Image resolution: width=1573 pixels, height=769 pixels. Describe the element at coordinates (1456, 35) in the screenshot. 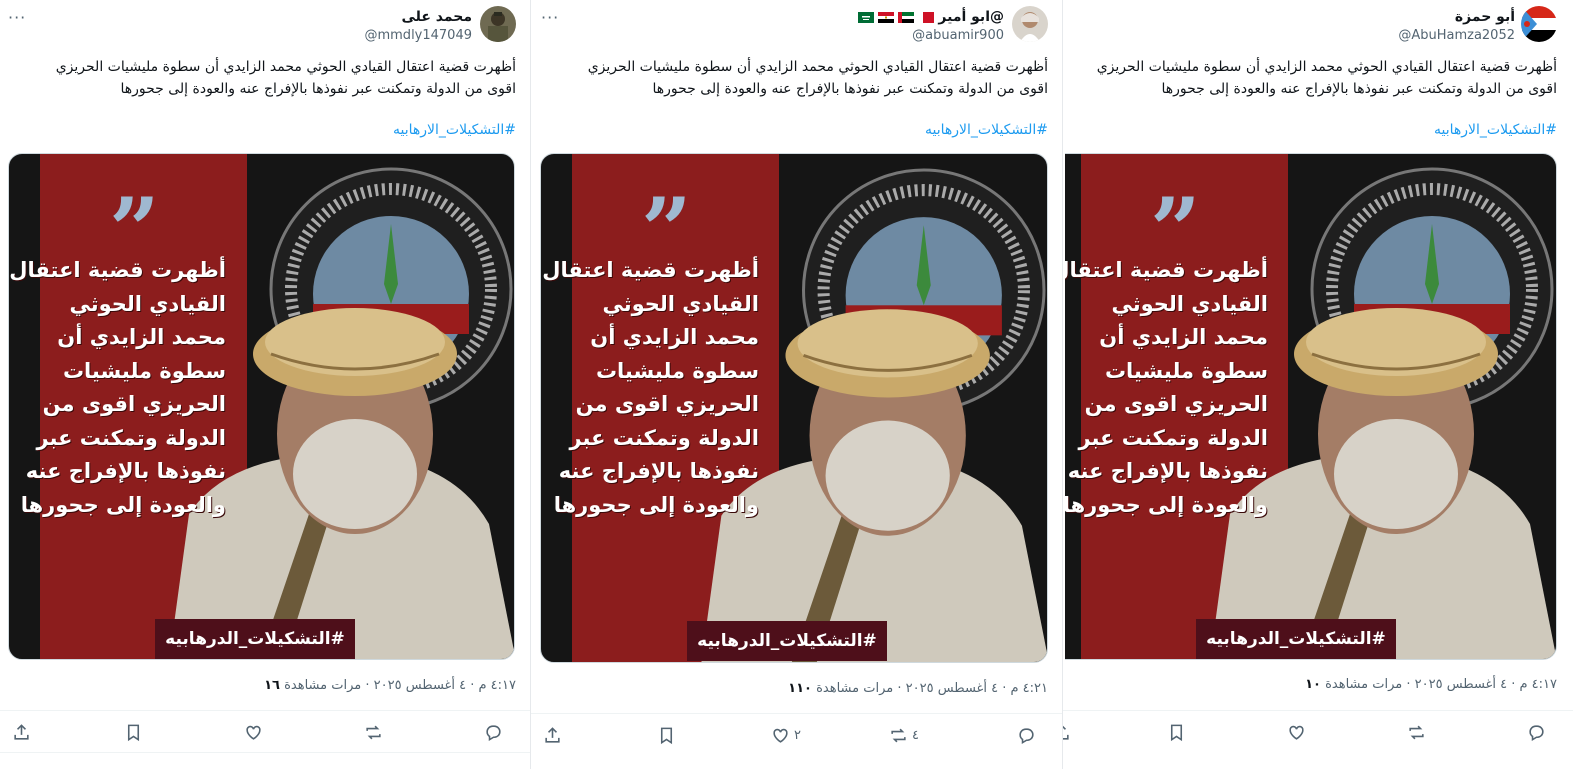

I see `user-handle: @AbuHamza2052` at that location.